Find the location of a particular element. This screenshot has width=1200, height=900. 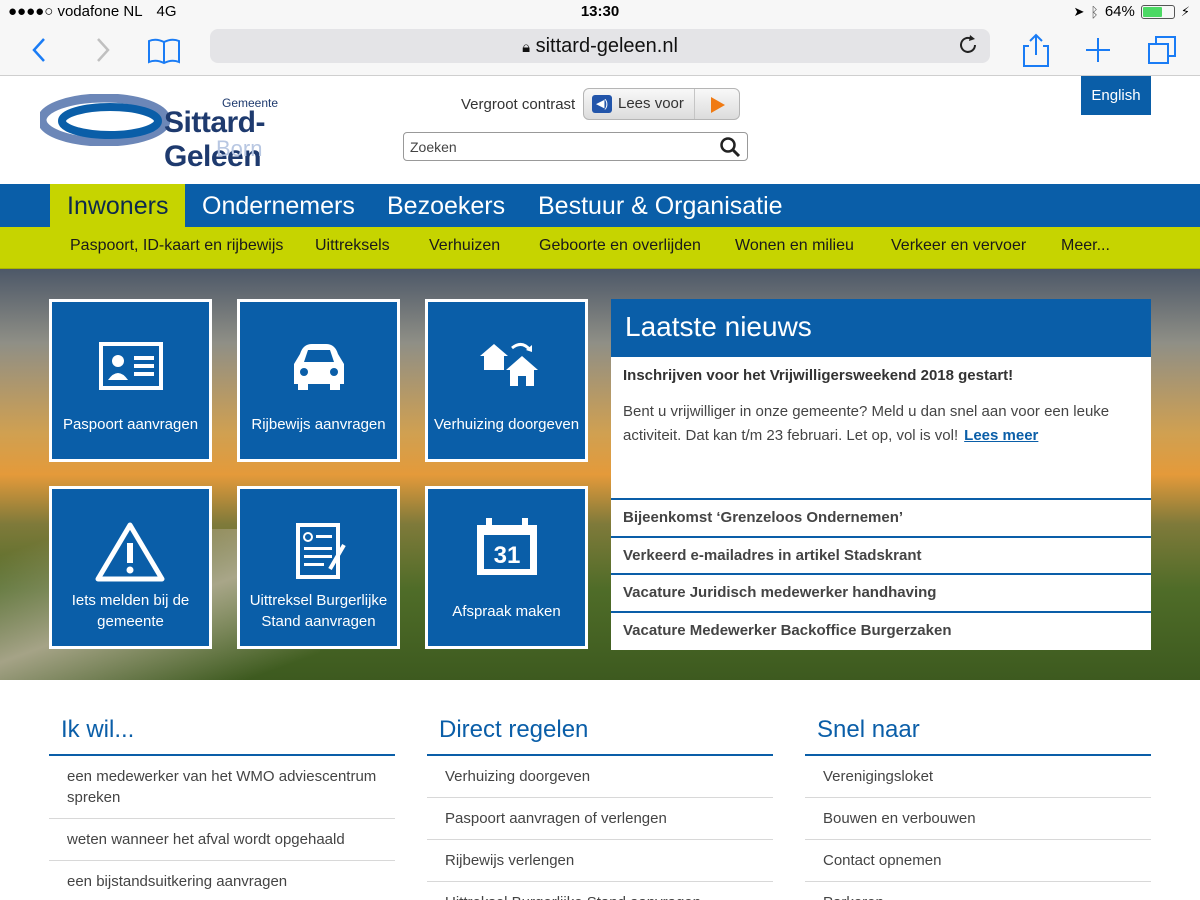

tabs-icon is located at coordinates (1162, 50).